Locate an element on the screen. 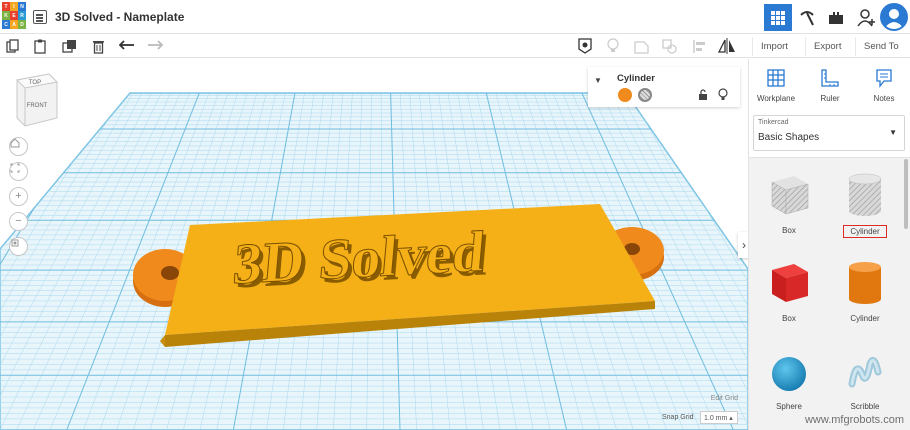 The image size is (910, 430). shape-box-hole: Box is located at coordinates (789, 203).